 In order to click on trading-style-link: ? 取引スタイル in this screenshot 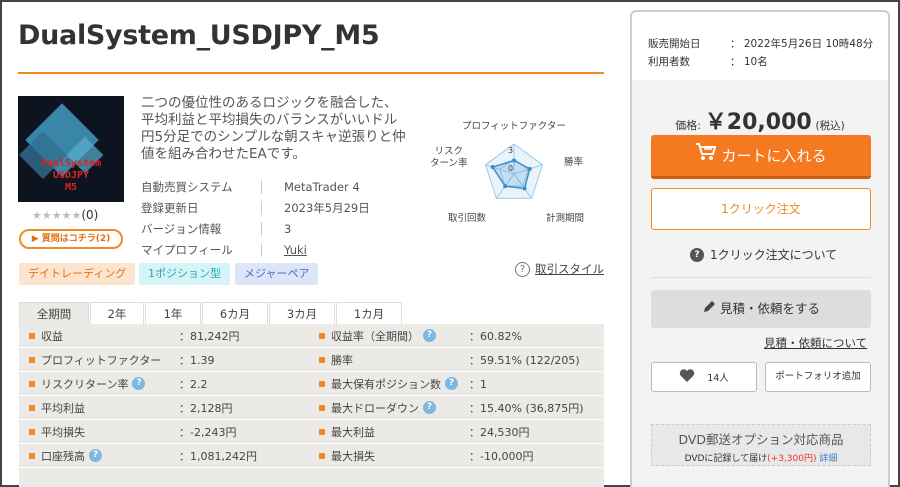, I will do `click(559, 269)`.